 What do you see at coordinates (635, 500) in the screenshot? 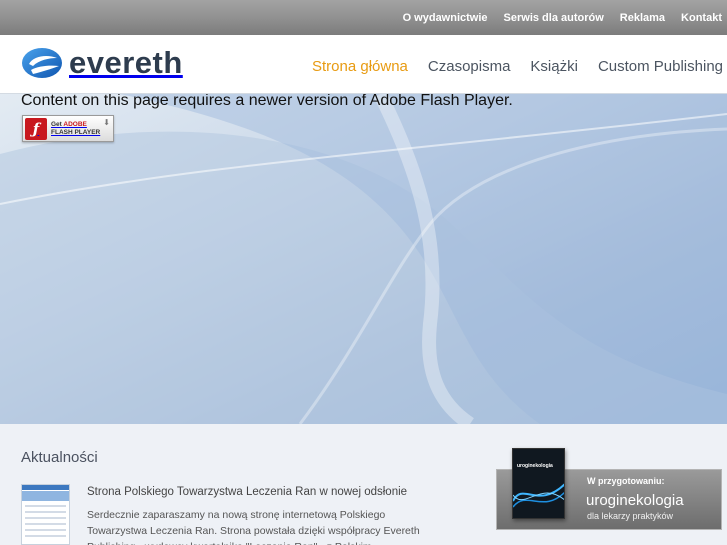
I see `promo-title: uroginekologia` at bounding box center [635, 500].